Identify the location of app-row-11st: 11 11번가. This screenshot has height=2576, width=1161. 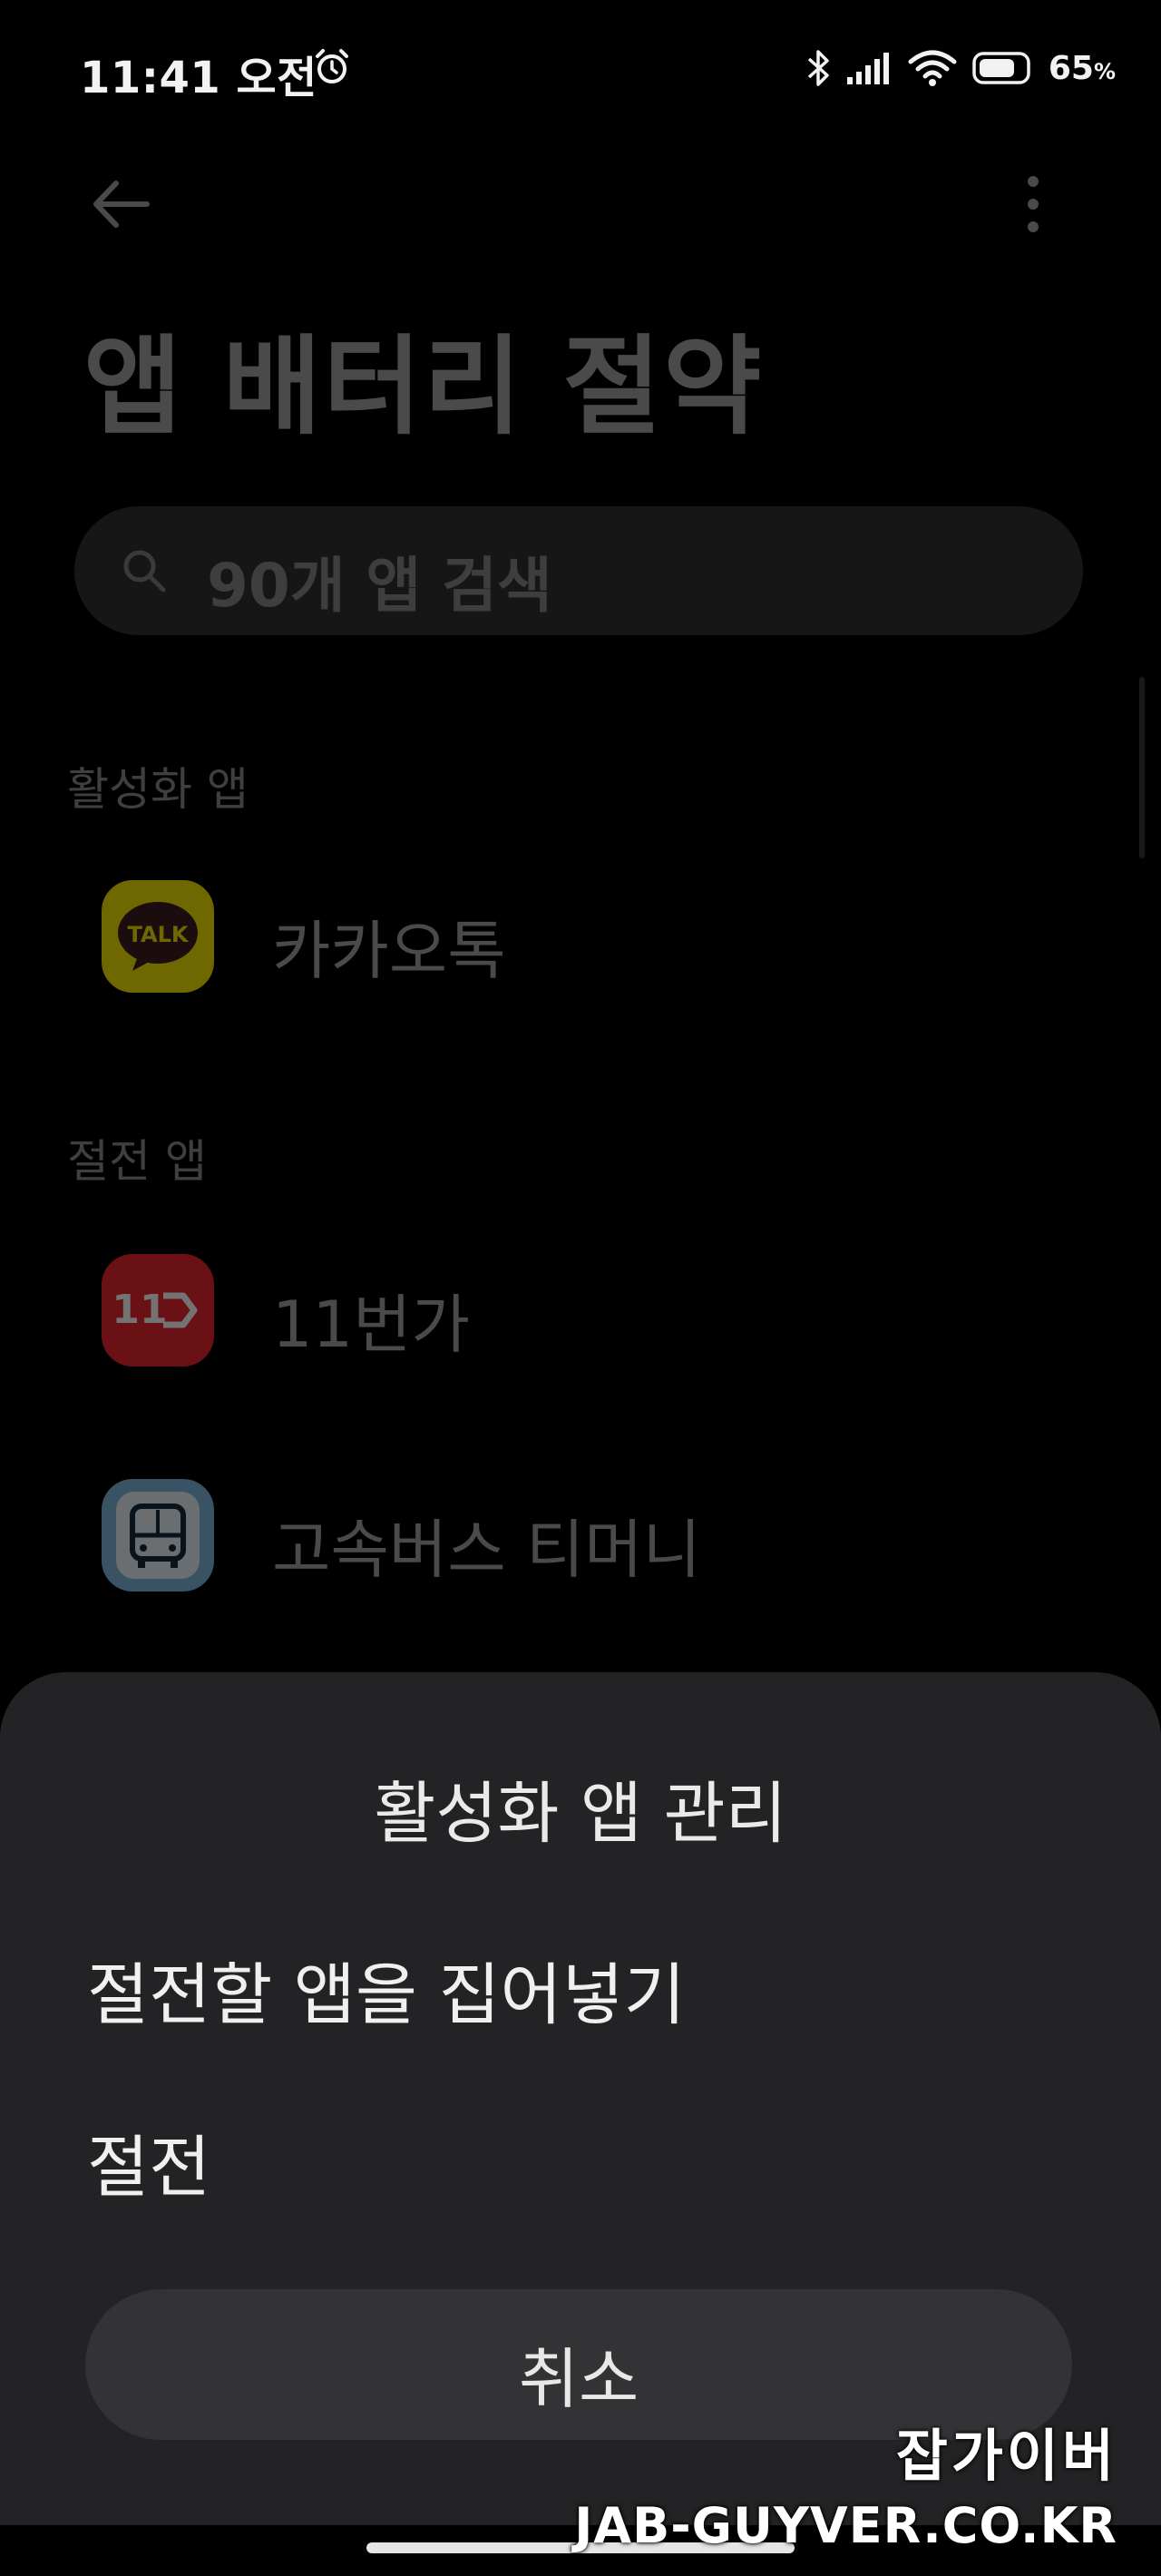
(580, 1313).